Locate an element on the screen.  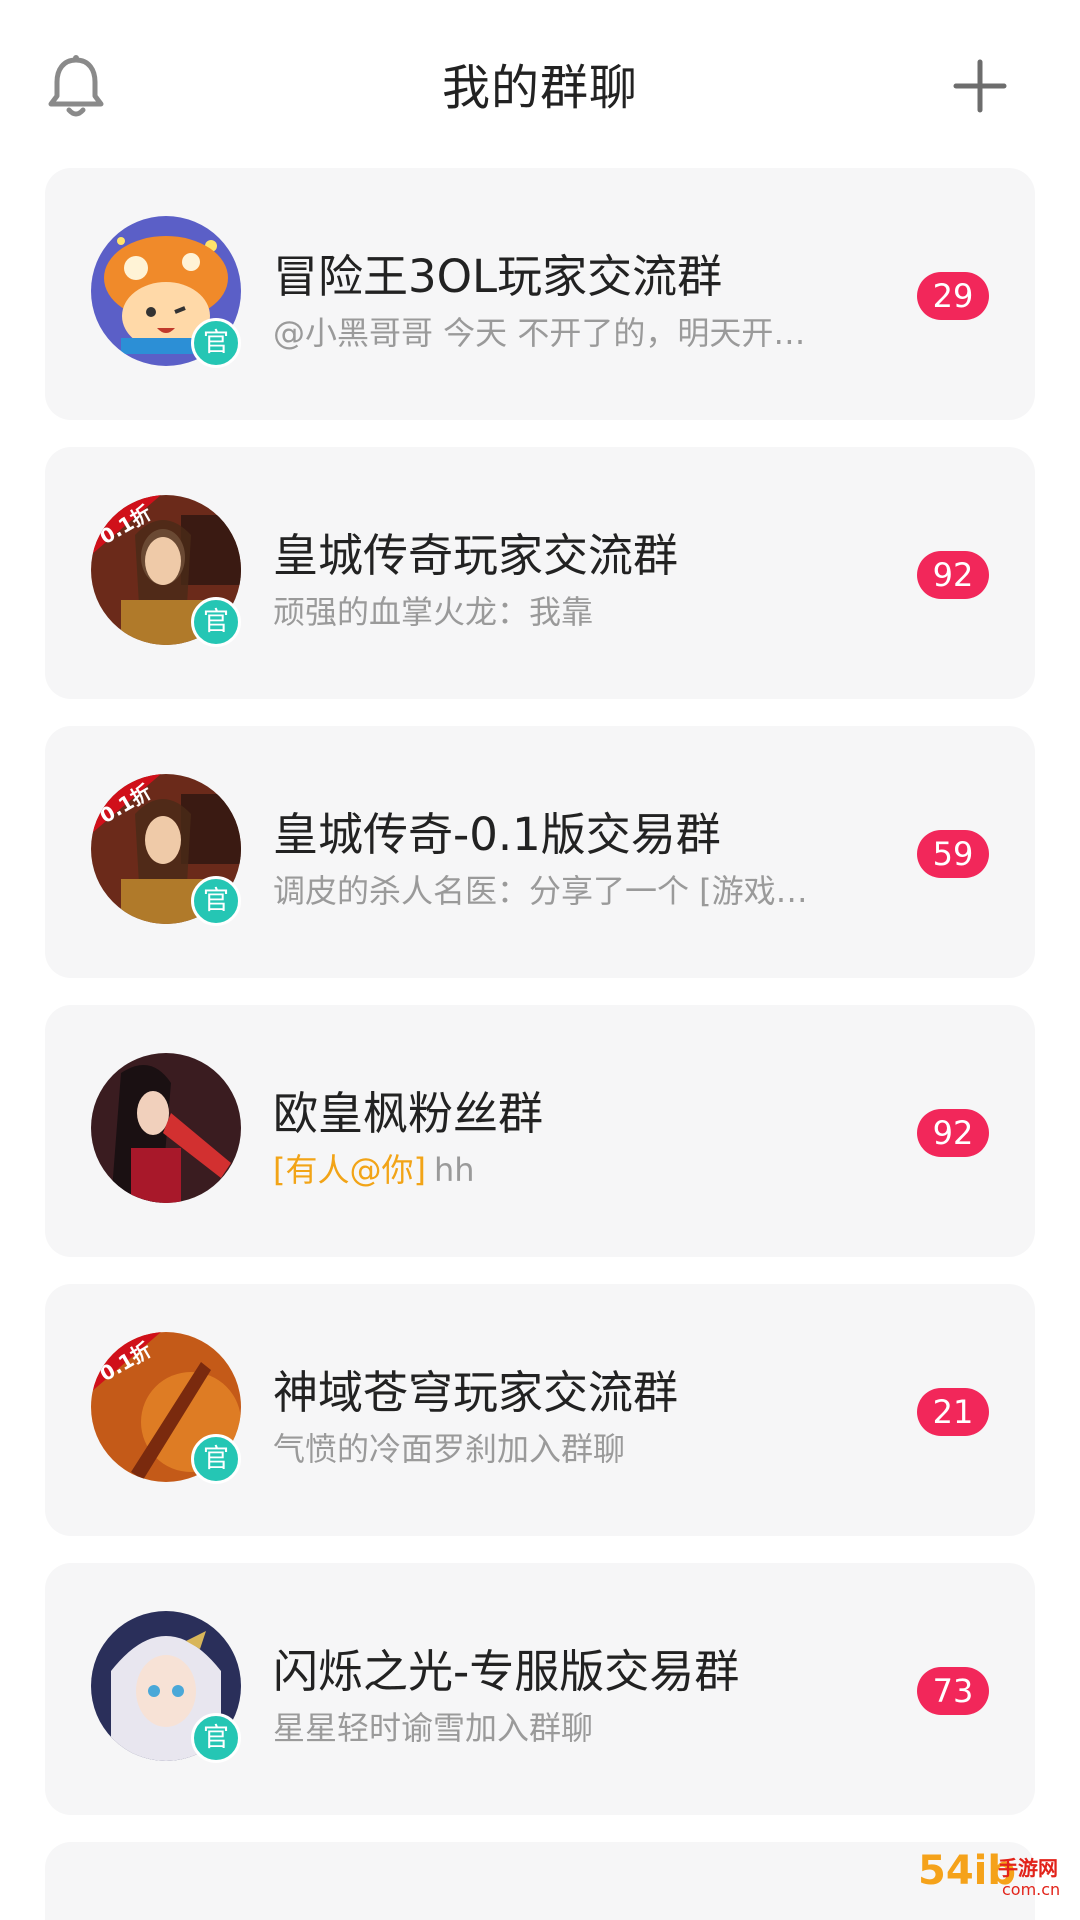
unread-count-badge: 21 is located at coordinates (953, 1412).